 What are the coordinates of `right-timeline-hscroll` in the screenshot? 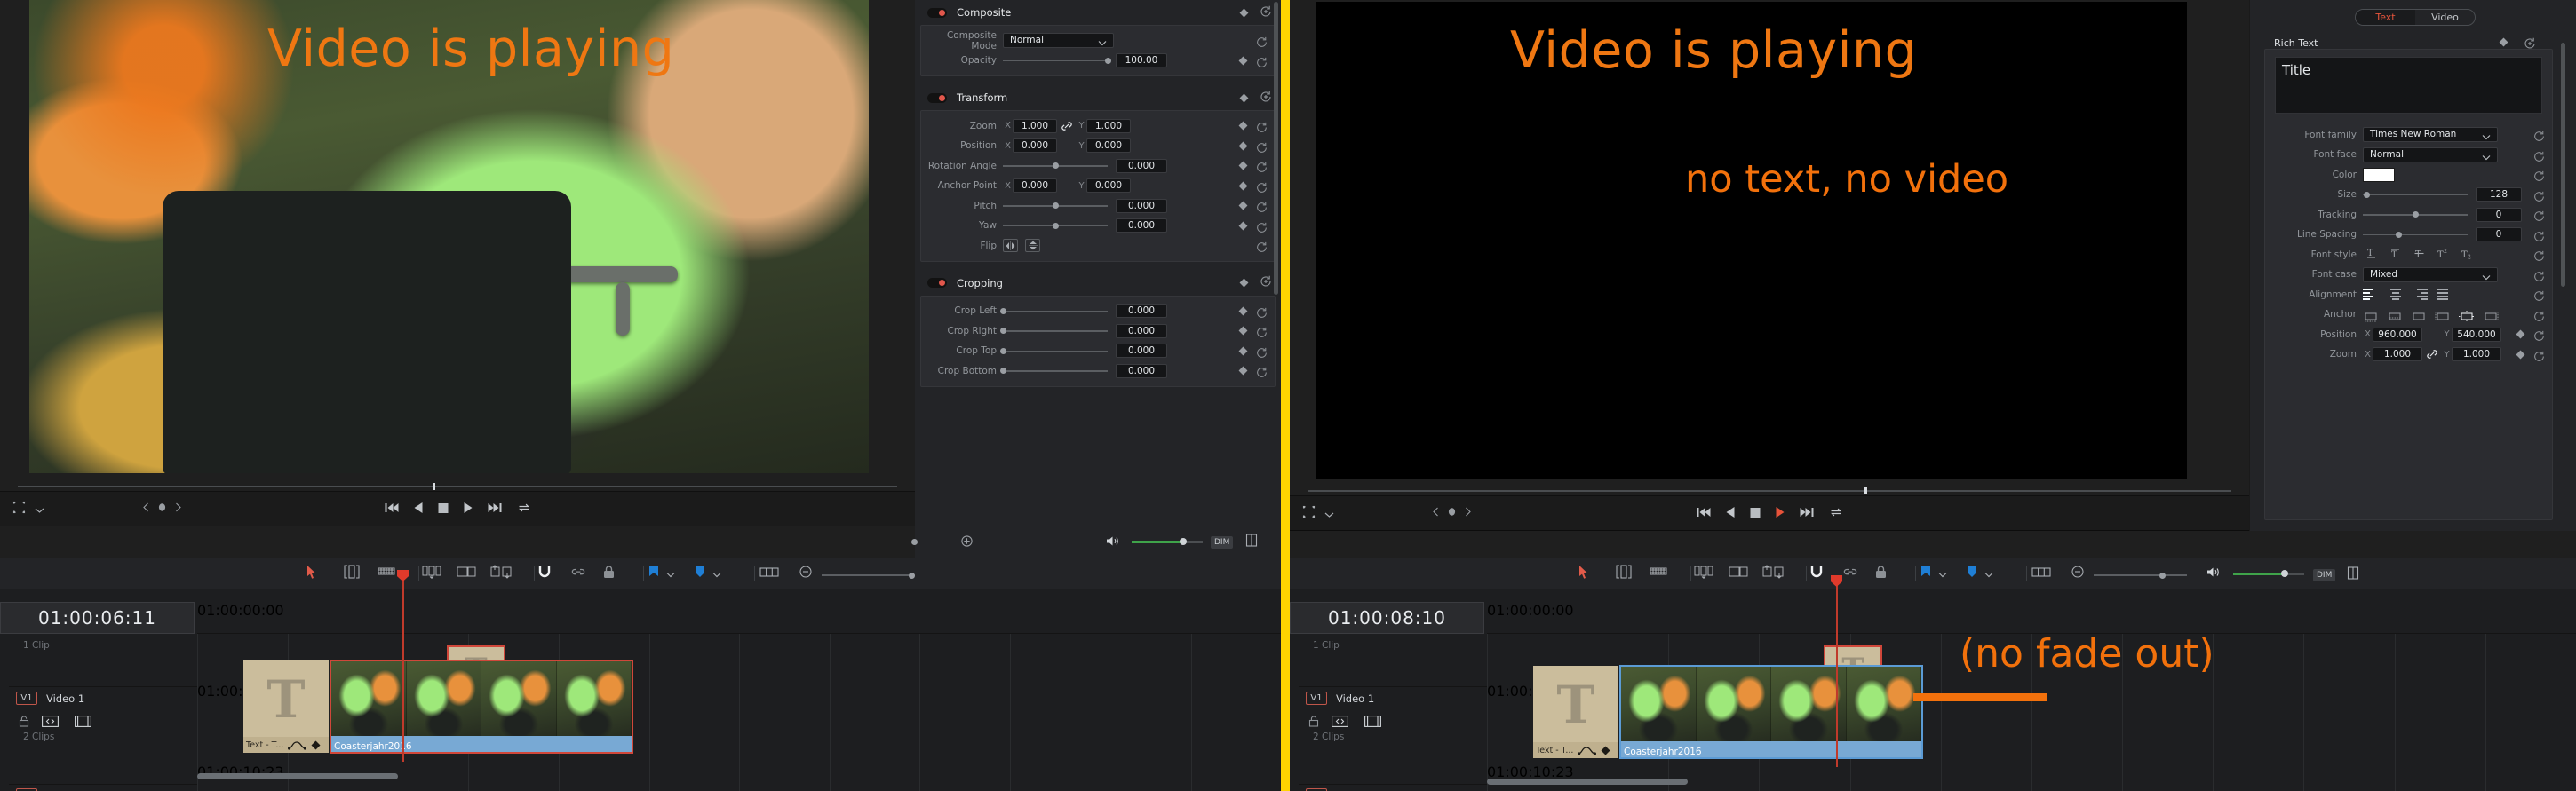 It's located at (1587, 782).